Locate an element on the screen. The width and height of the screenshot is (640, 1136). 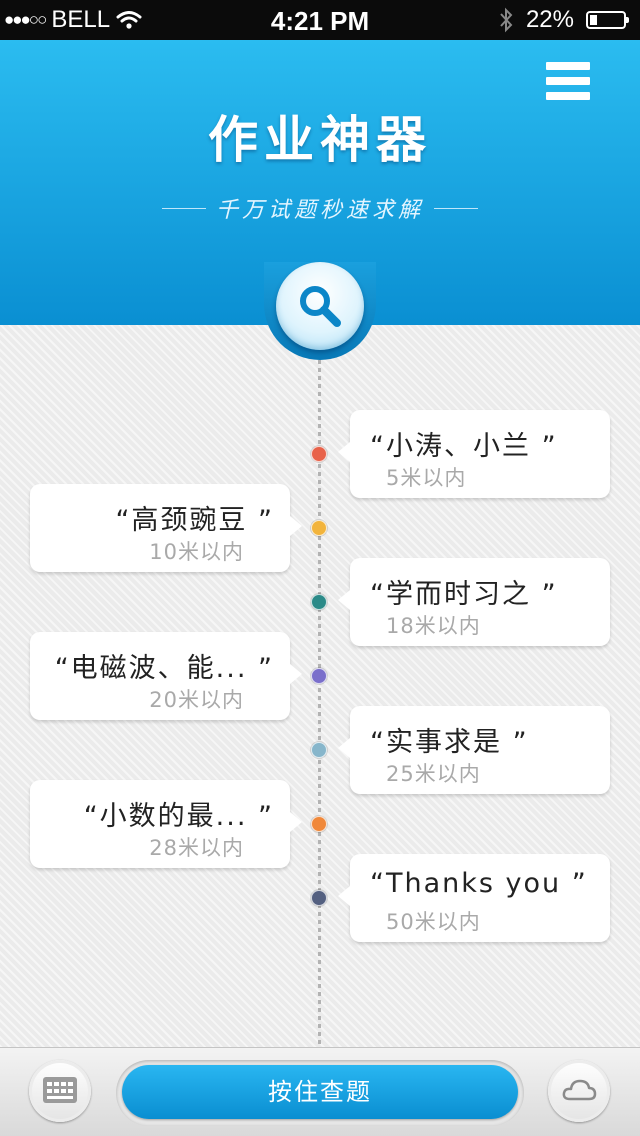
timeline-line is located at coordinates (319, 703).